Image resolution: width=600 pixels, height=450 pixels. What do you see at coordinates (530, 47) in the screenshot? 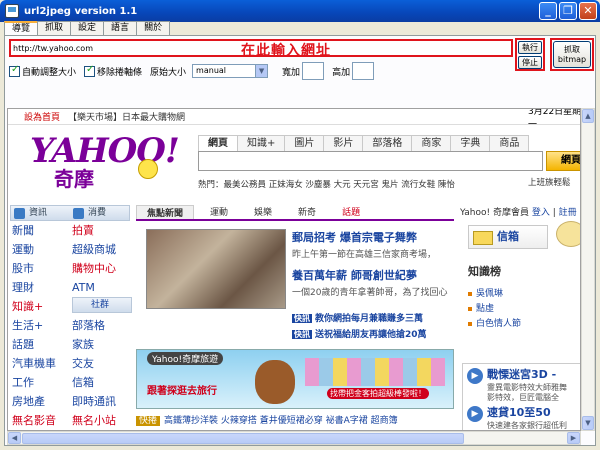
I see `go-button: 執行` at bounding box center [530, 47].